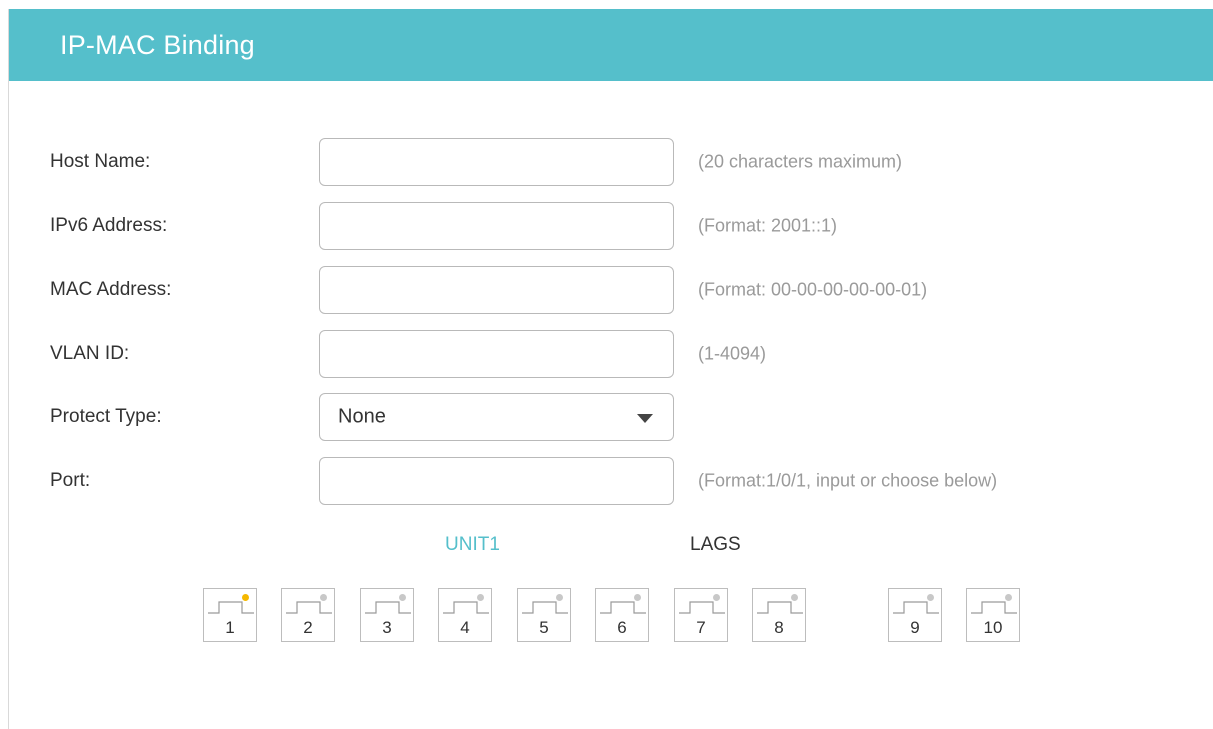  Describe the element at coordinates (848, 480) in the screenshot. I see `port-hint: (Format:1/0/1, input or choose below)` at that location.